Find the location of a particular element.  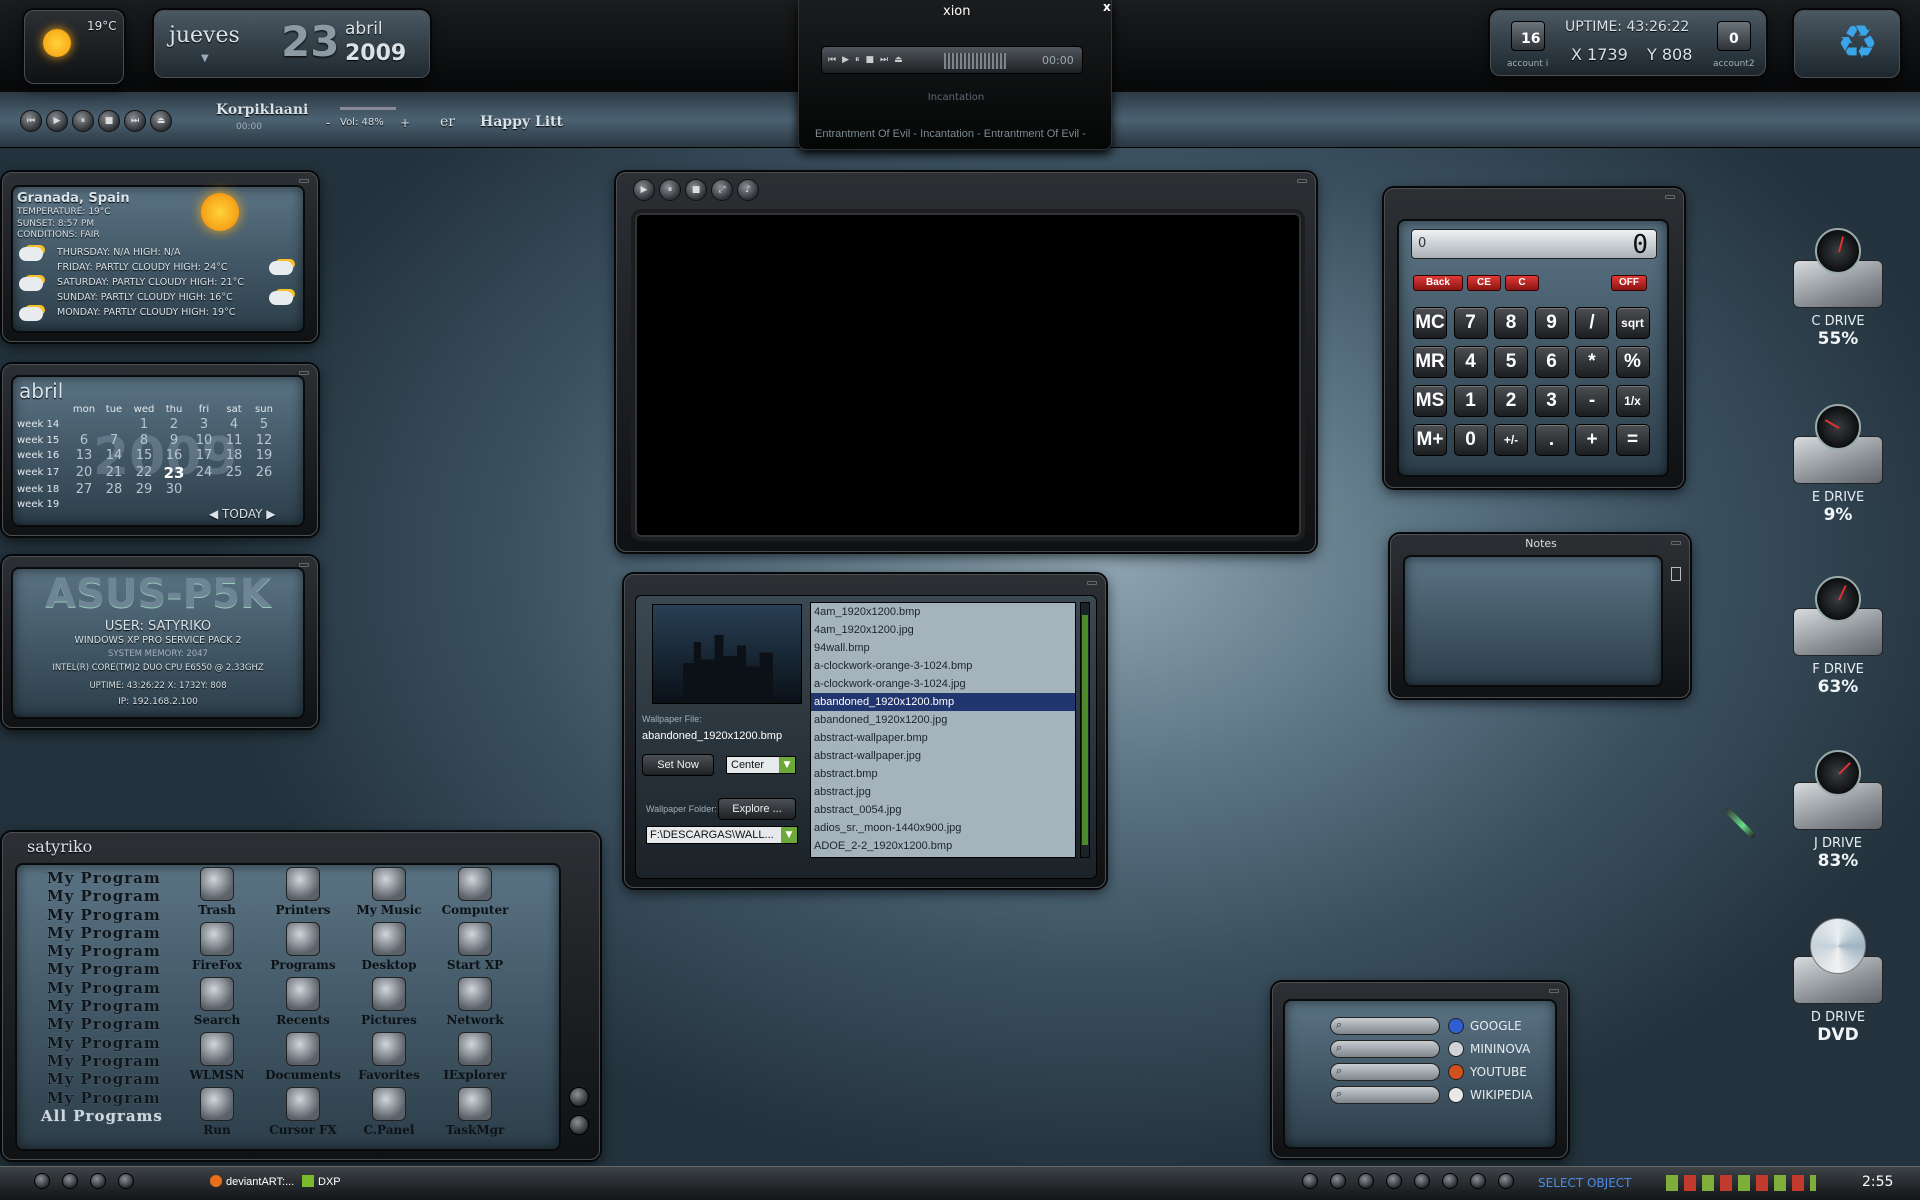

launcher-search: Search is located at coordinates (217, 1002).